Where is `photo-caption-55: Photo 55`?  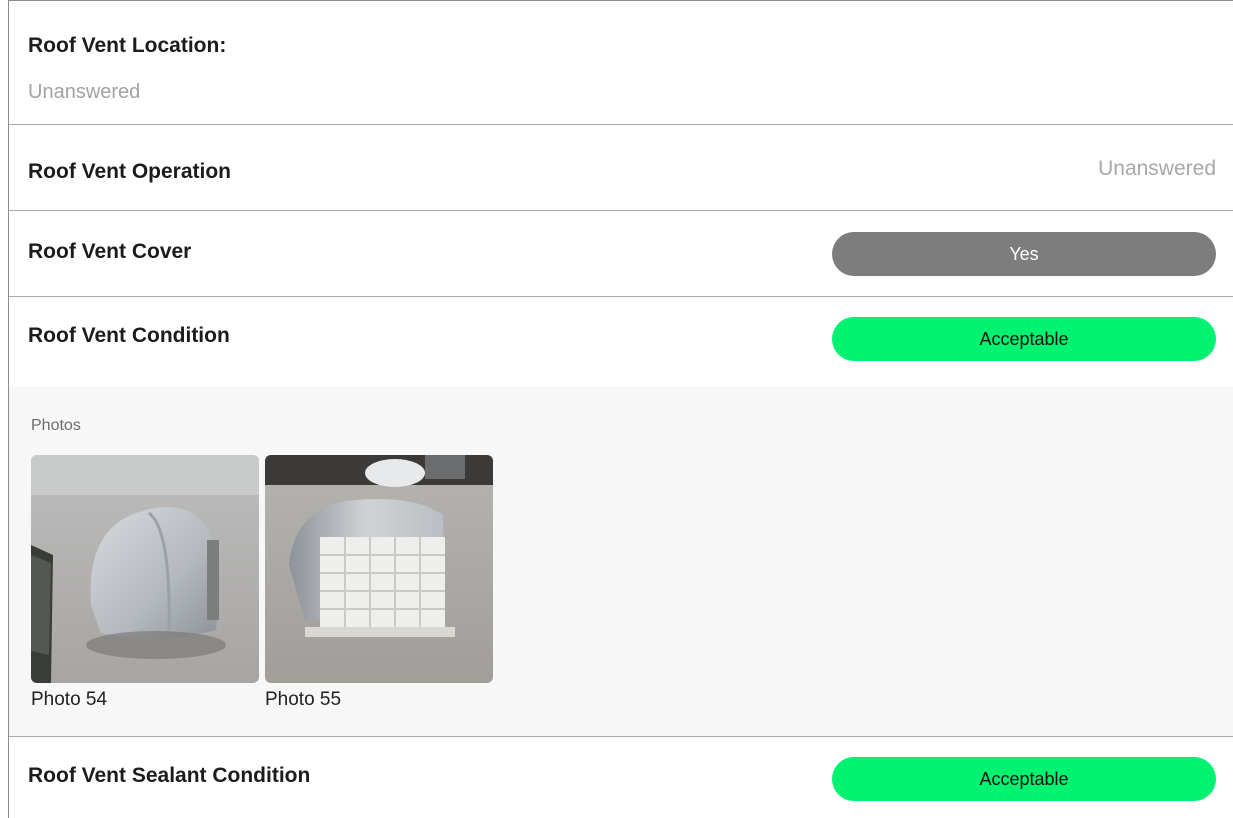
photo-caption-55: Photo 55 is located at coordinates (303, 699).